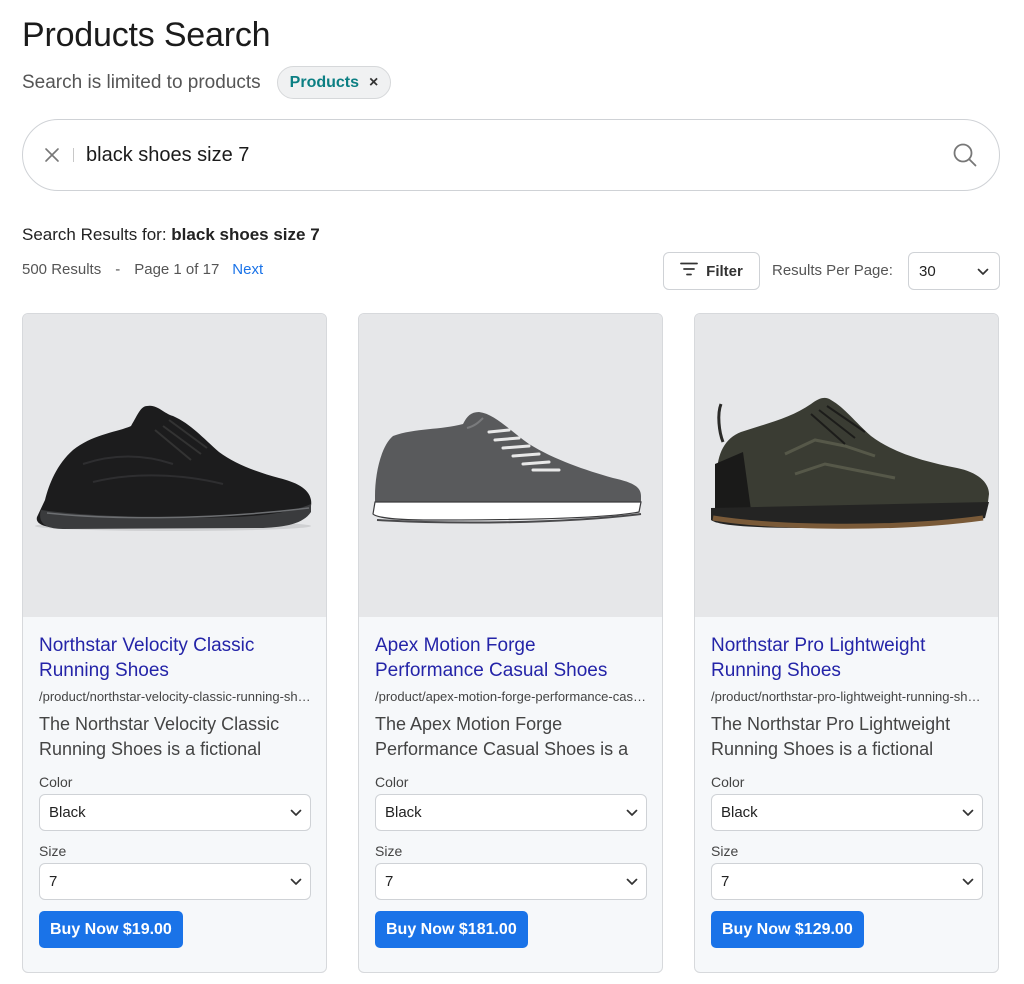  Describe the element at coordinates (62, 269) in the screenshot. I see `results-count: 500 Results` at that location.